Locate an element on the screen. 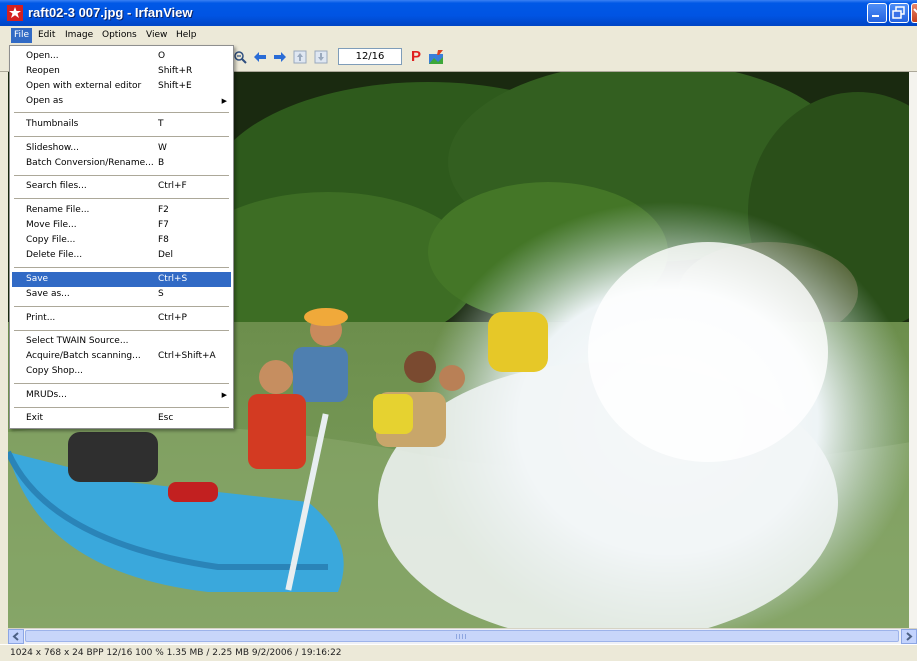 Image resolution: width=917 pixels, height=661 pixels. menu-item-save: Save Ctrl+S is located at coordinates (121, 279).